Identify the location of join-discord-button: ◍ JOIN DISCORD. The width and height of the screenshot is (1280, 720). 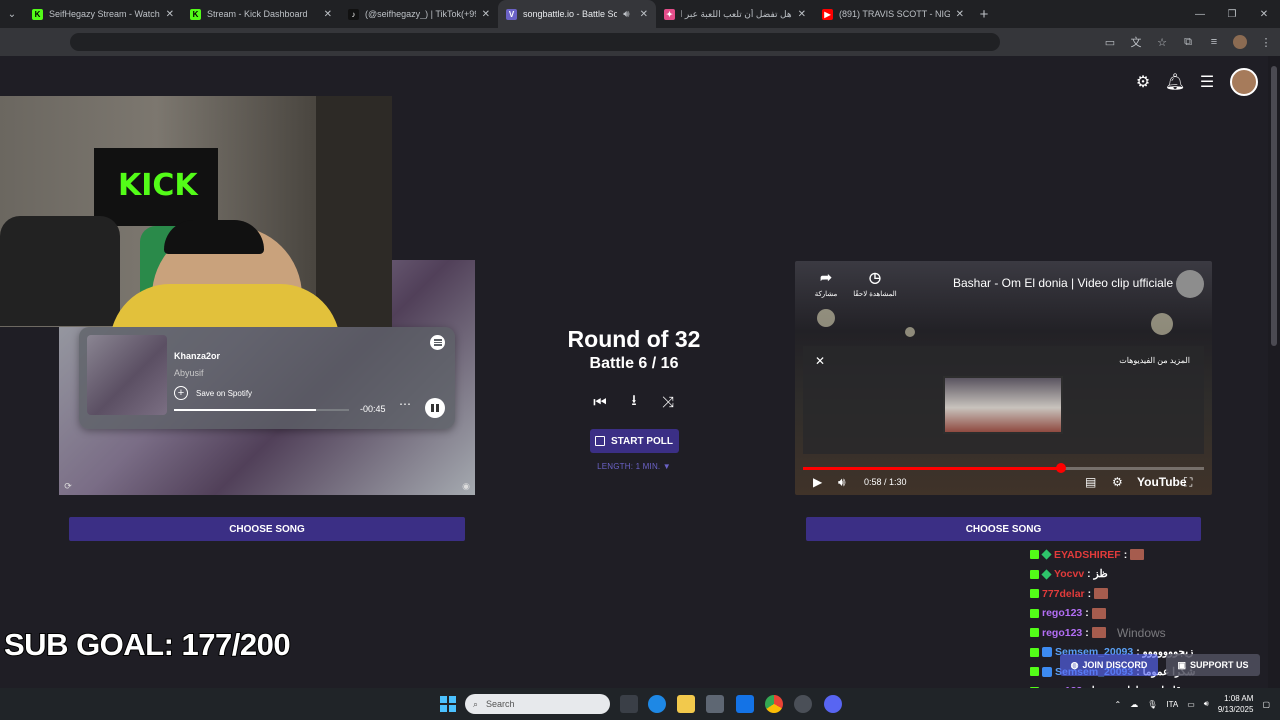
(1109, 665).